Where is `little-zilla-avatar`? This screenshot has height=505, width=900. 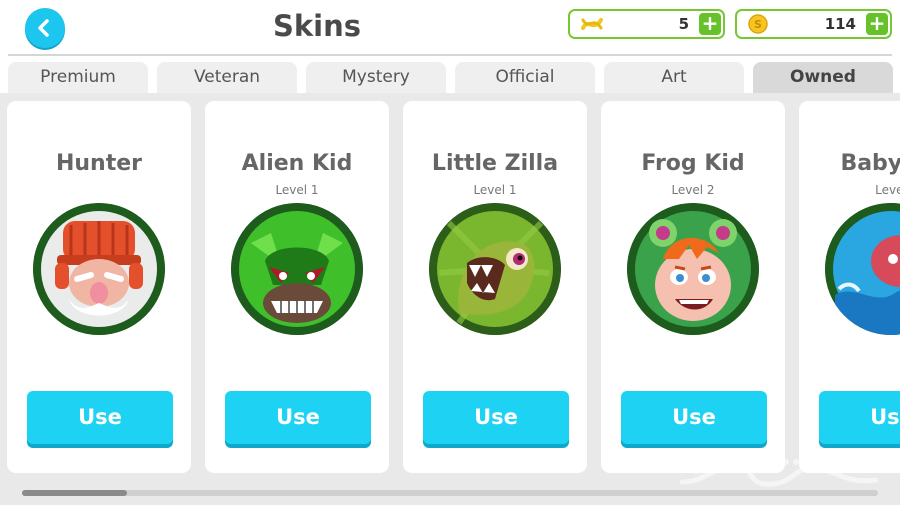
little-zilla-avatar is located at coordinates (495, 269).